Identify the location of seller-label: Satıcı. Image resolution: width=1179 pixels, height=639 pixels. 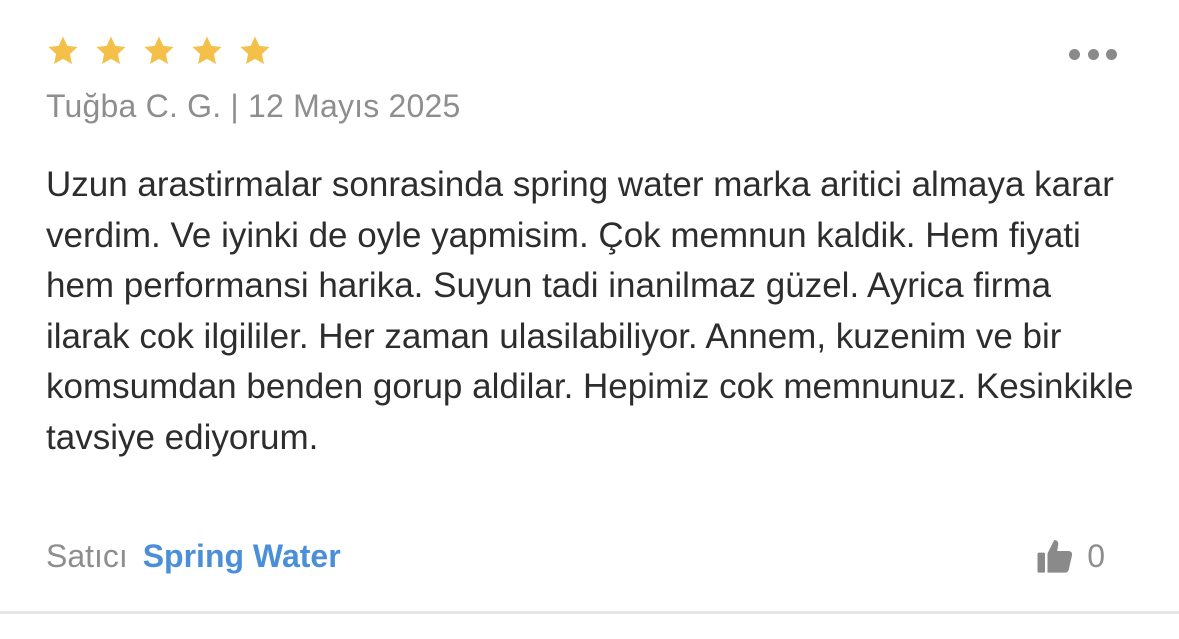
(87, 556).